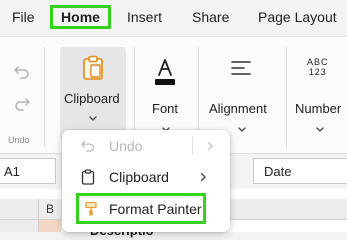  I want to click on undo-group: Undo, so click(22, 95).